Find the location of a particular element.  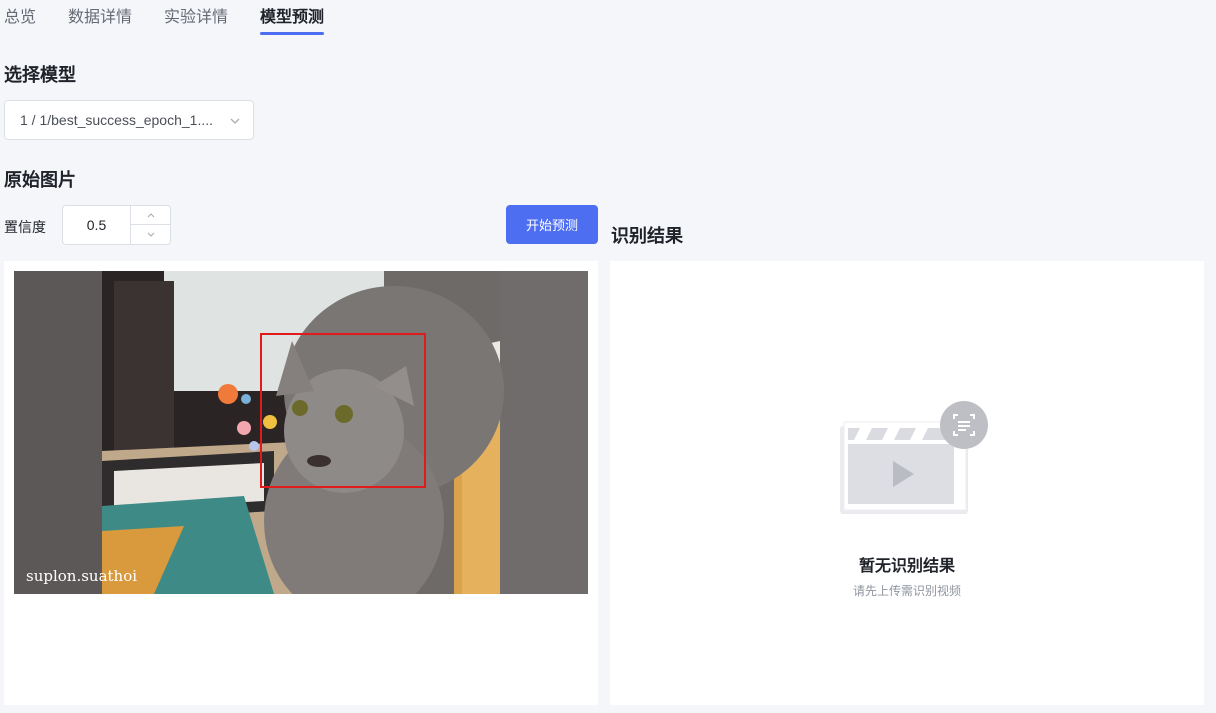

original-image-heading: 原始图片 is located at coordinates (40, 180).